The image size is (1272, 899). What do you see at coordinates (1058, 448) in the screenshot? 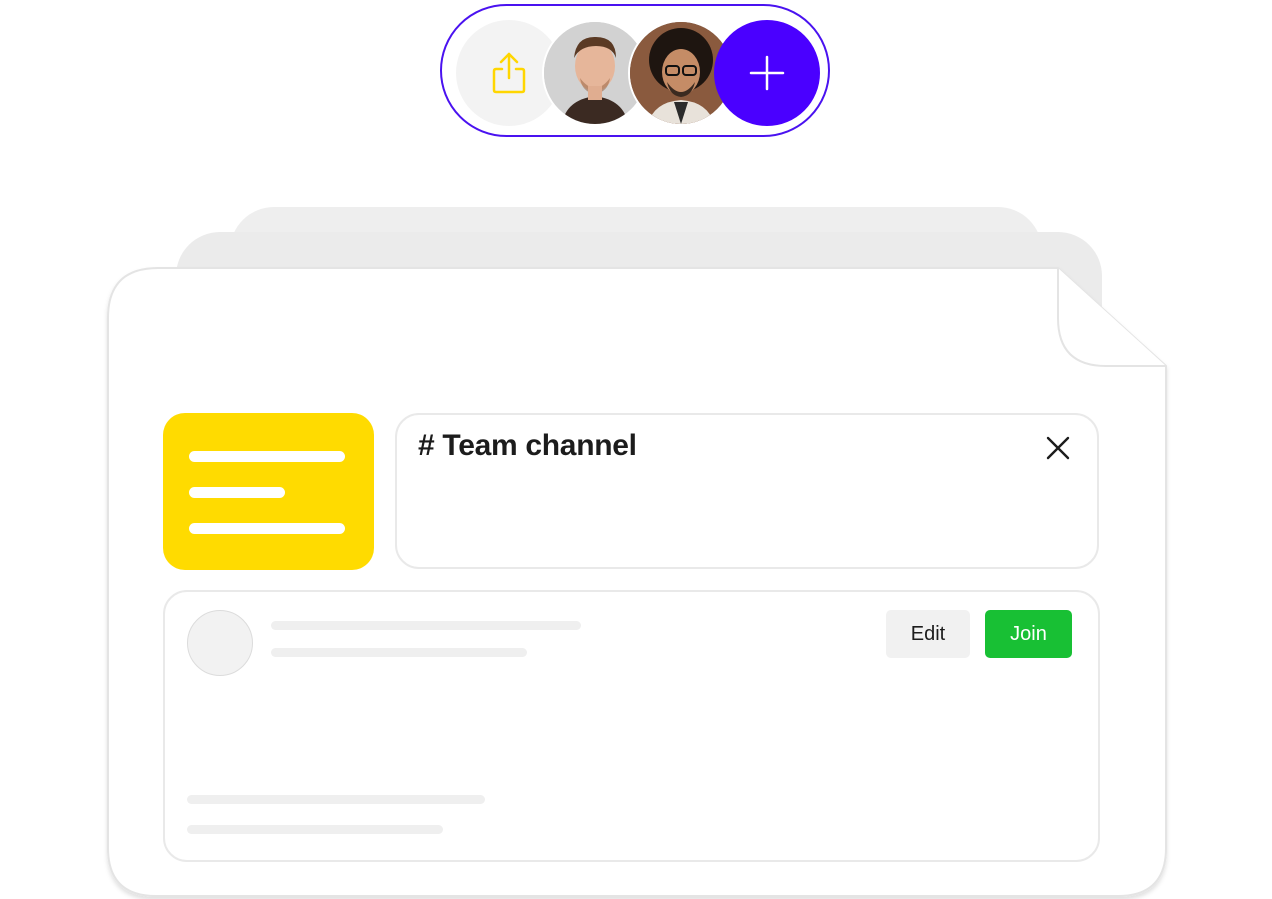
I see `close-icon` at bounding box center [1058, 448].